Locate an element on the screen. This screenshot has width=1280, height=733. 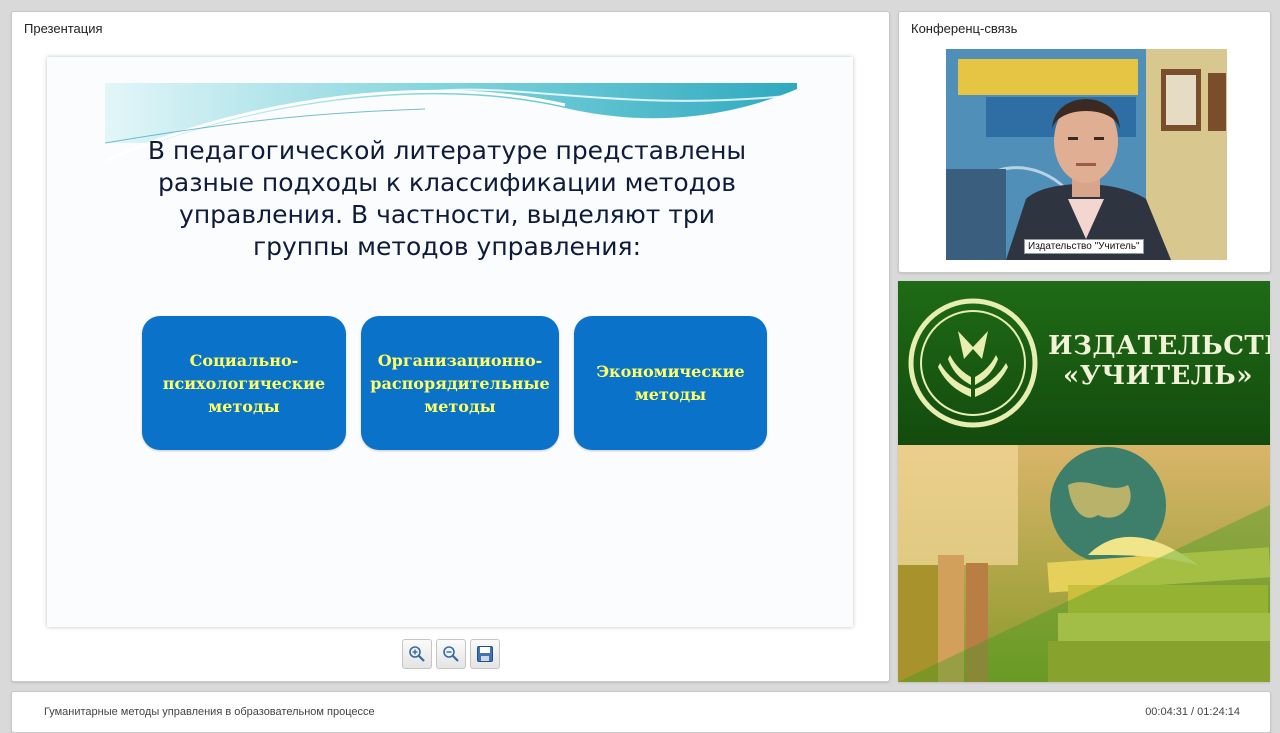
zoom-out-icon is located at coordinates (451, 654).